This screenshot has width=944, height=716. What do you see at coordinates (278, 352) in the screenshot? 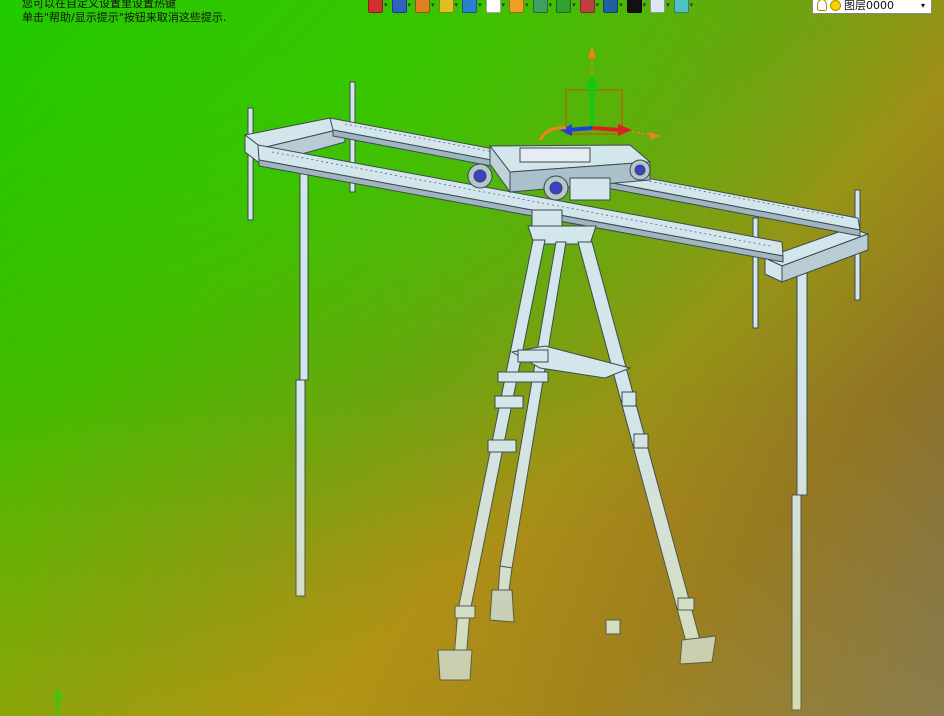
I see `support-pole-left-front` at bounding box center [278, 352].